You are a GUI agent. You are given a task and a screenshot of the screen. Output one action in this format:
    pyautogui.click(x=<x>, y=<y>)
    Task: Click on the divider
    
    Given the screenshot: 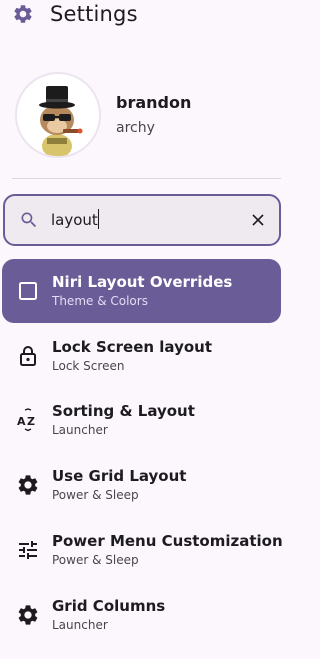 What is the action you would take?
    pyautogui.click(x=146, y=178)
    